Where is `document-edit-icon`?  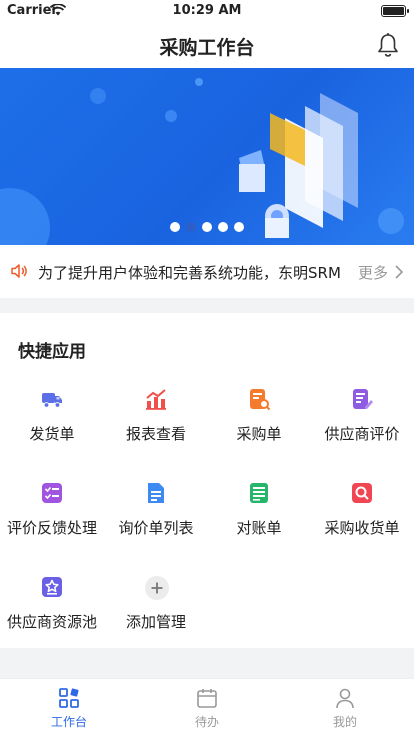 document-edit-icon is located at coordinates (362, 399).